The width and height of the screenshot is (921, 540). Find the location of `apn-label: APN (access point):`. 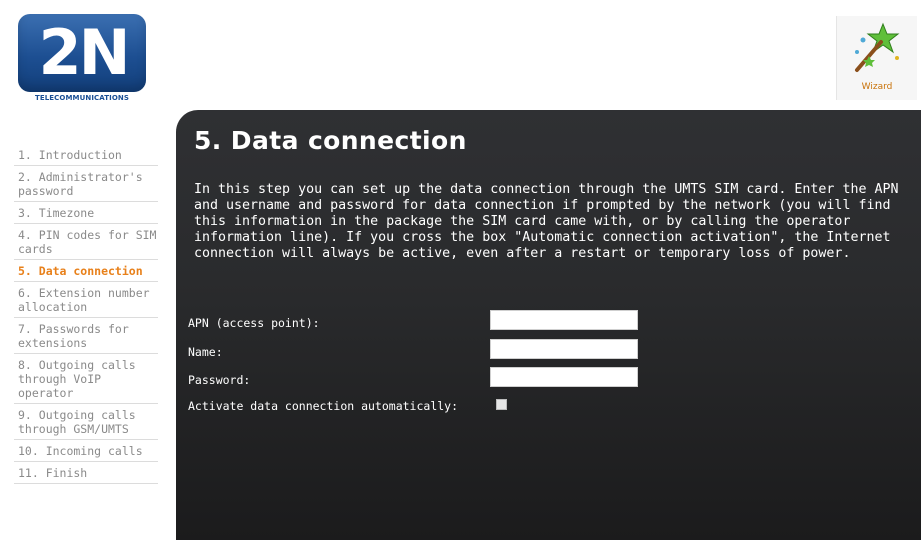

apn-label: APN (access point): is located at coordinates (254, 323).